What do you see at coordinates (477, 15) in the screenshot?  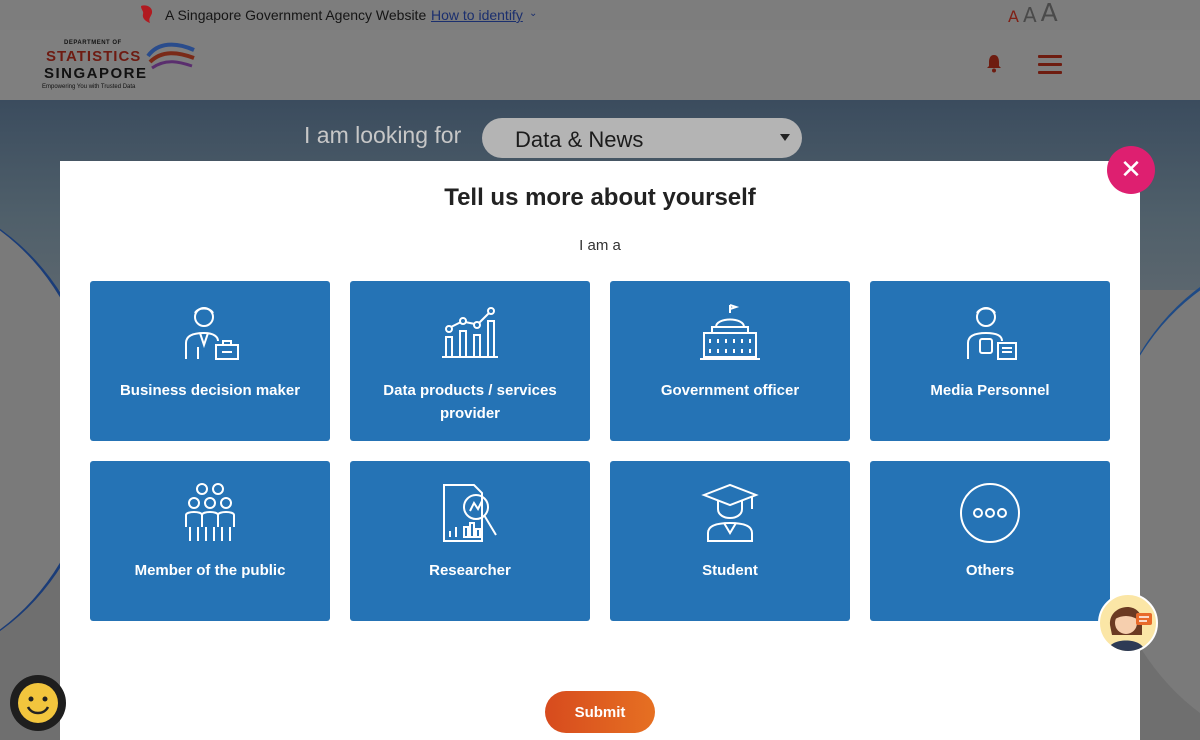 I see `how-to-identify-link: How to identify` at bounding box center [477, 15].